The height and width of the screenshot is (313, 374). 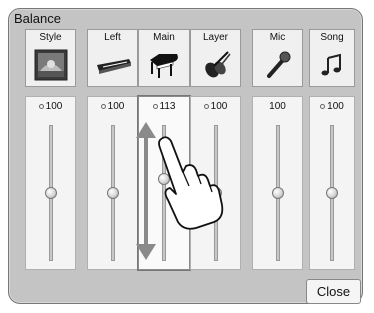 I want to click on channel-label: Main, so click(x=164, y=37).